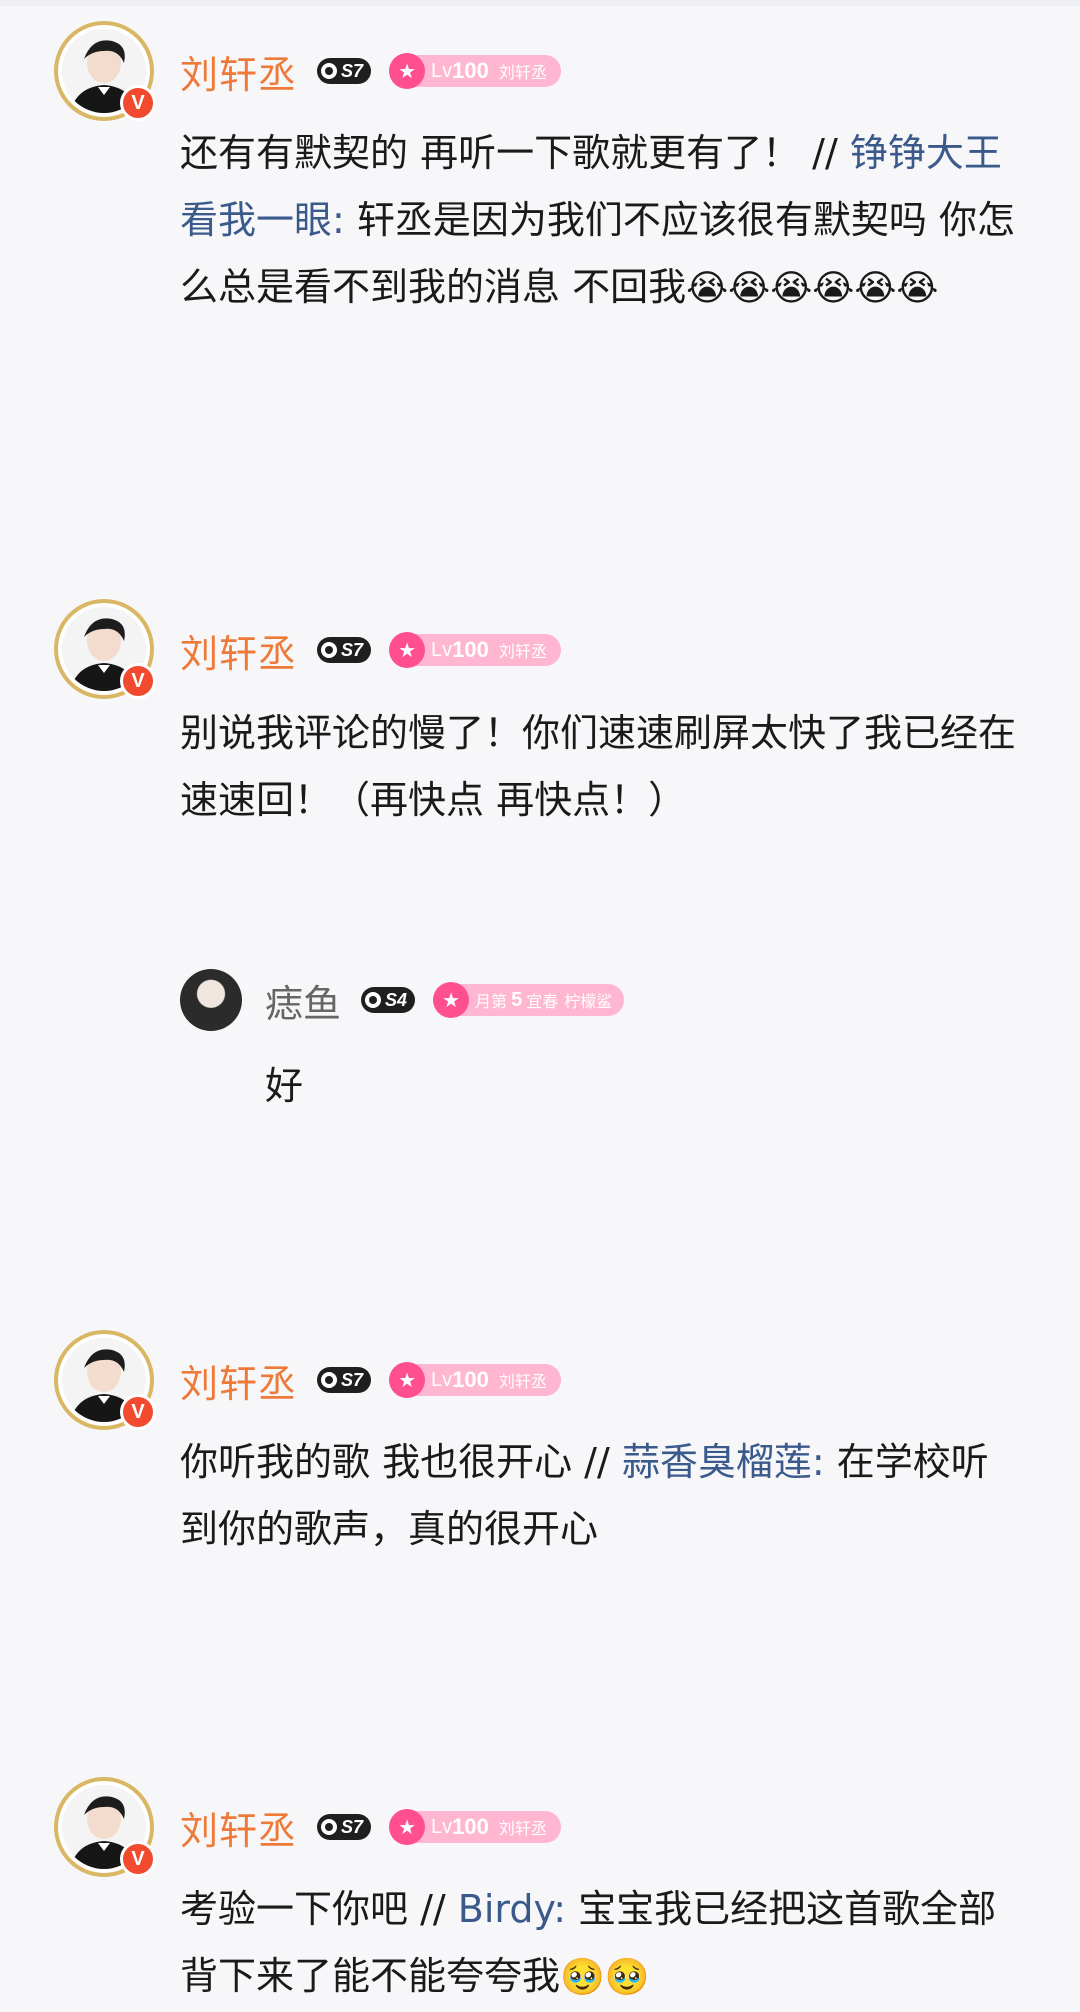 Image resolution: width=1080 pixels, height=2012 pixels. Describe the element at coordinates (388, 1000) in the screenshot. I see `s-level-badge: S4` at that location.